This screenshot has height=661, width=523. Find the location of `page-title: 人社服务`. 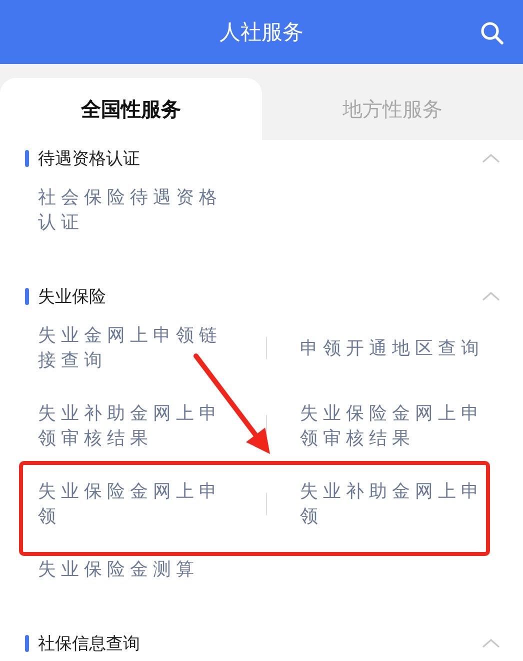

page-title: 人社服务 is located at coordinates (262, 32).